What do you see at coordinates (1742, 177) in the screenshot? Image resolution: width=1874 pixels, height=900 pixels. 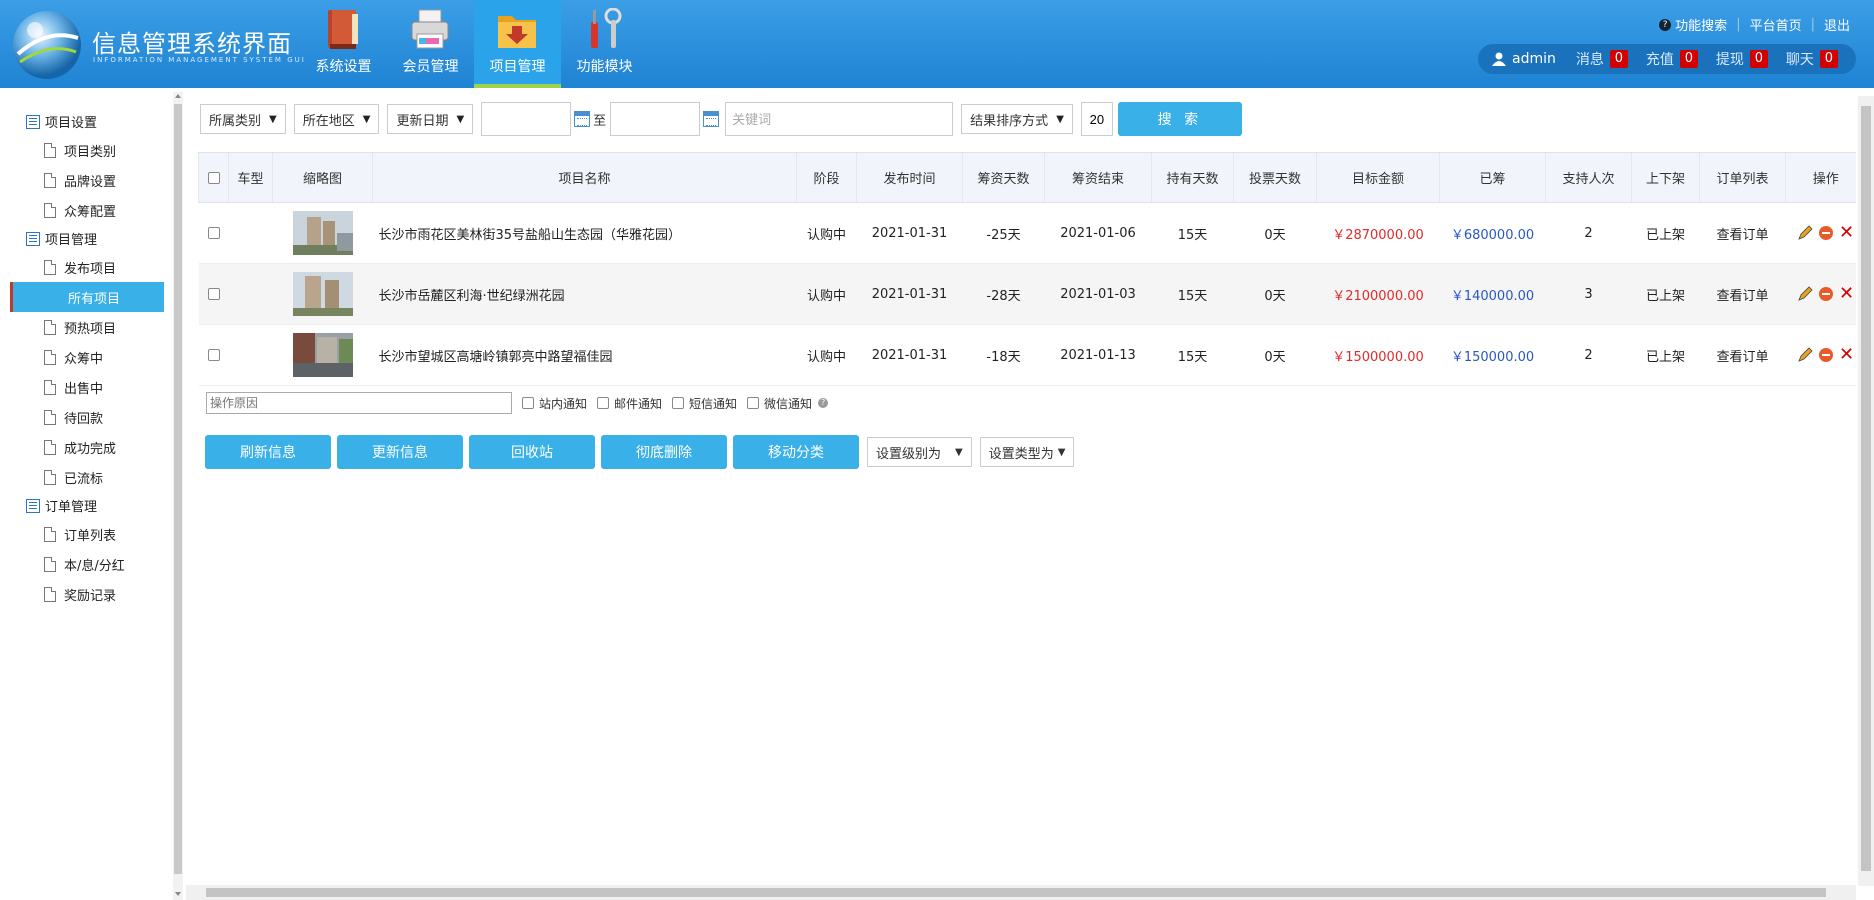 I see `col-header: 订单列表` at bounding box center [1742, 177].